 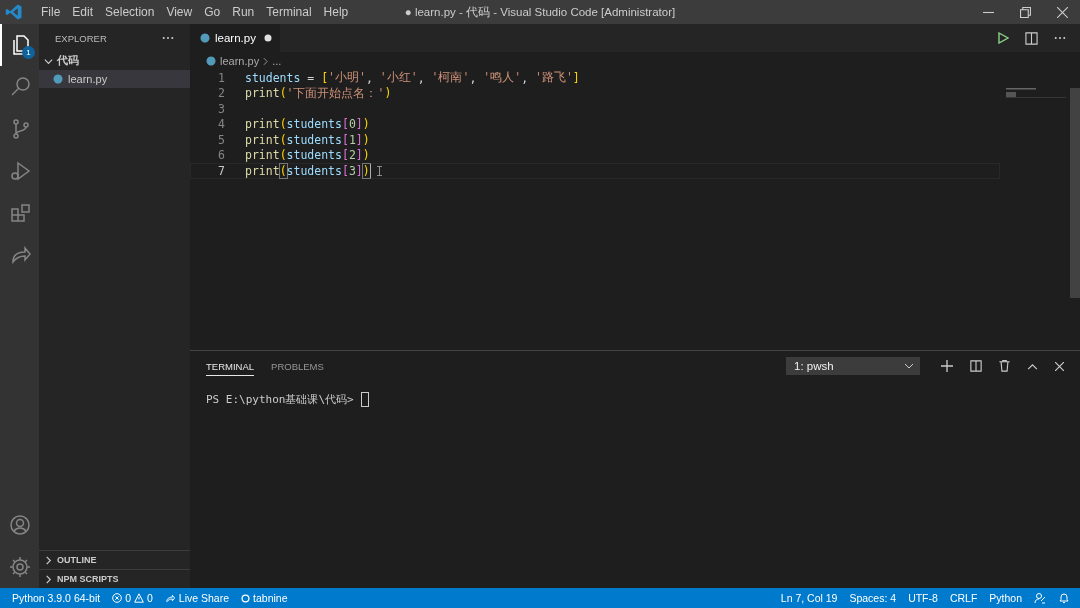 I want to click on notification-badge: 1, so click(x=28, y=52).